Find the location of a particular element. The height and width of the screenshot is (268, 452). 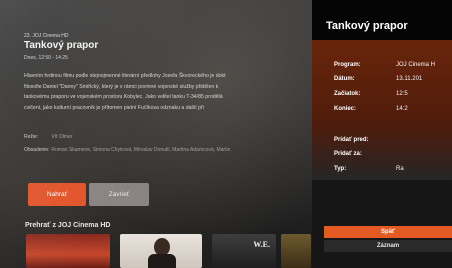

cast-label: Obsadenie: is located at coordinates (37, 150).